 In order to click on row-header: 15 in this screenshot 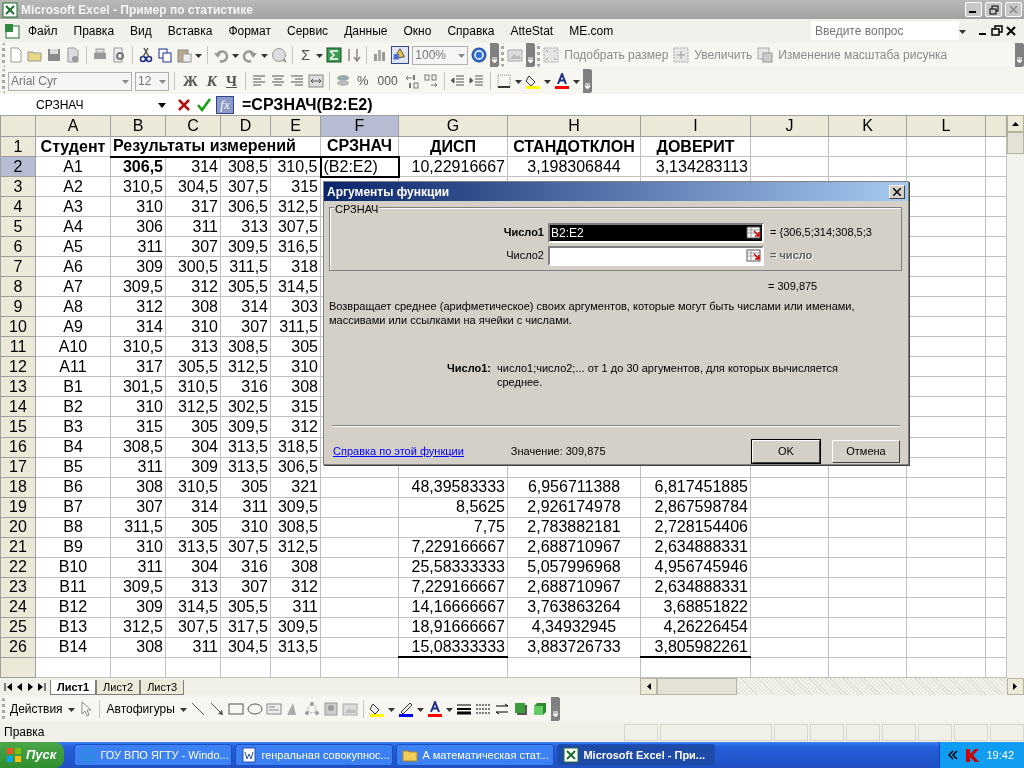, I will do `click(18, 426)`.